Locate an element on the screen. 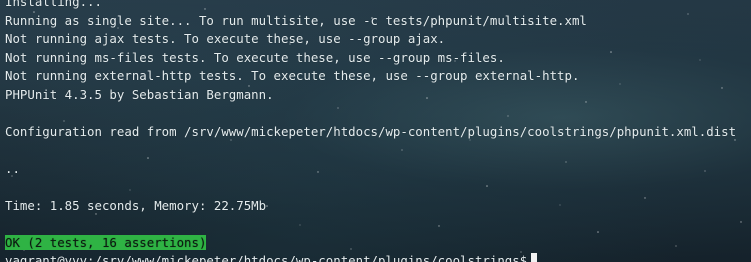 Image resolution: width=751 pixels, height=262 pixels. text-cursor is located at coordinates (534, 257).